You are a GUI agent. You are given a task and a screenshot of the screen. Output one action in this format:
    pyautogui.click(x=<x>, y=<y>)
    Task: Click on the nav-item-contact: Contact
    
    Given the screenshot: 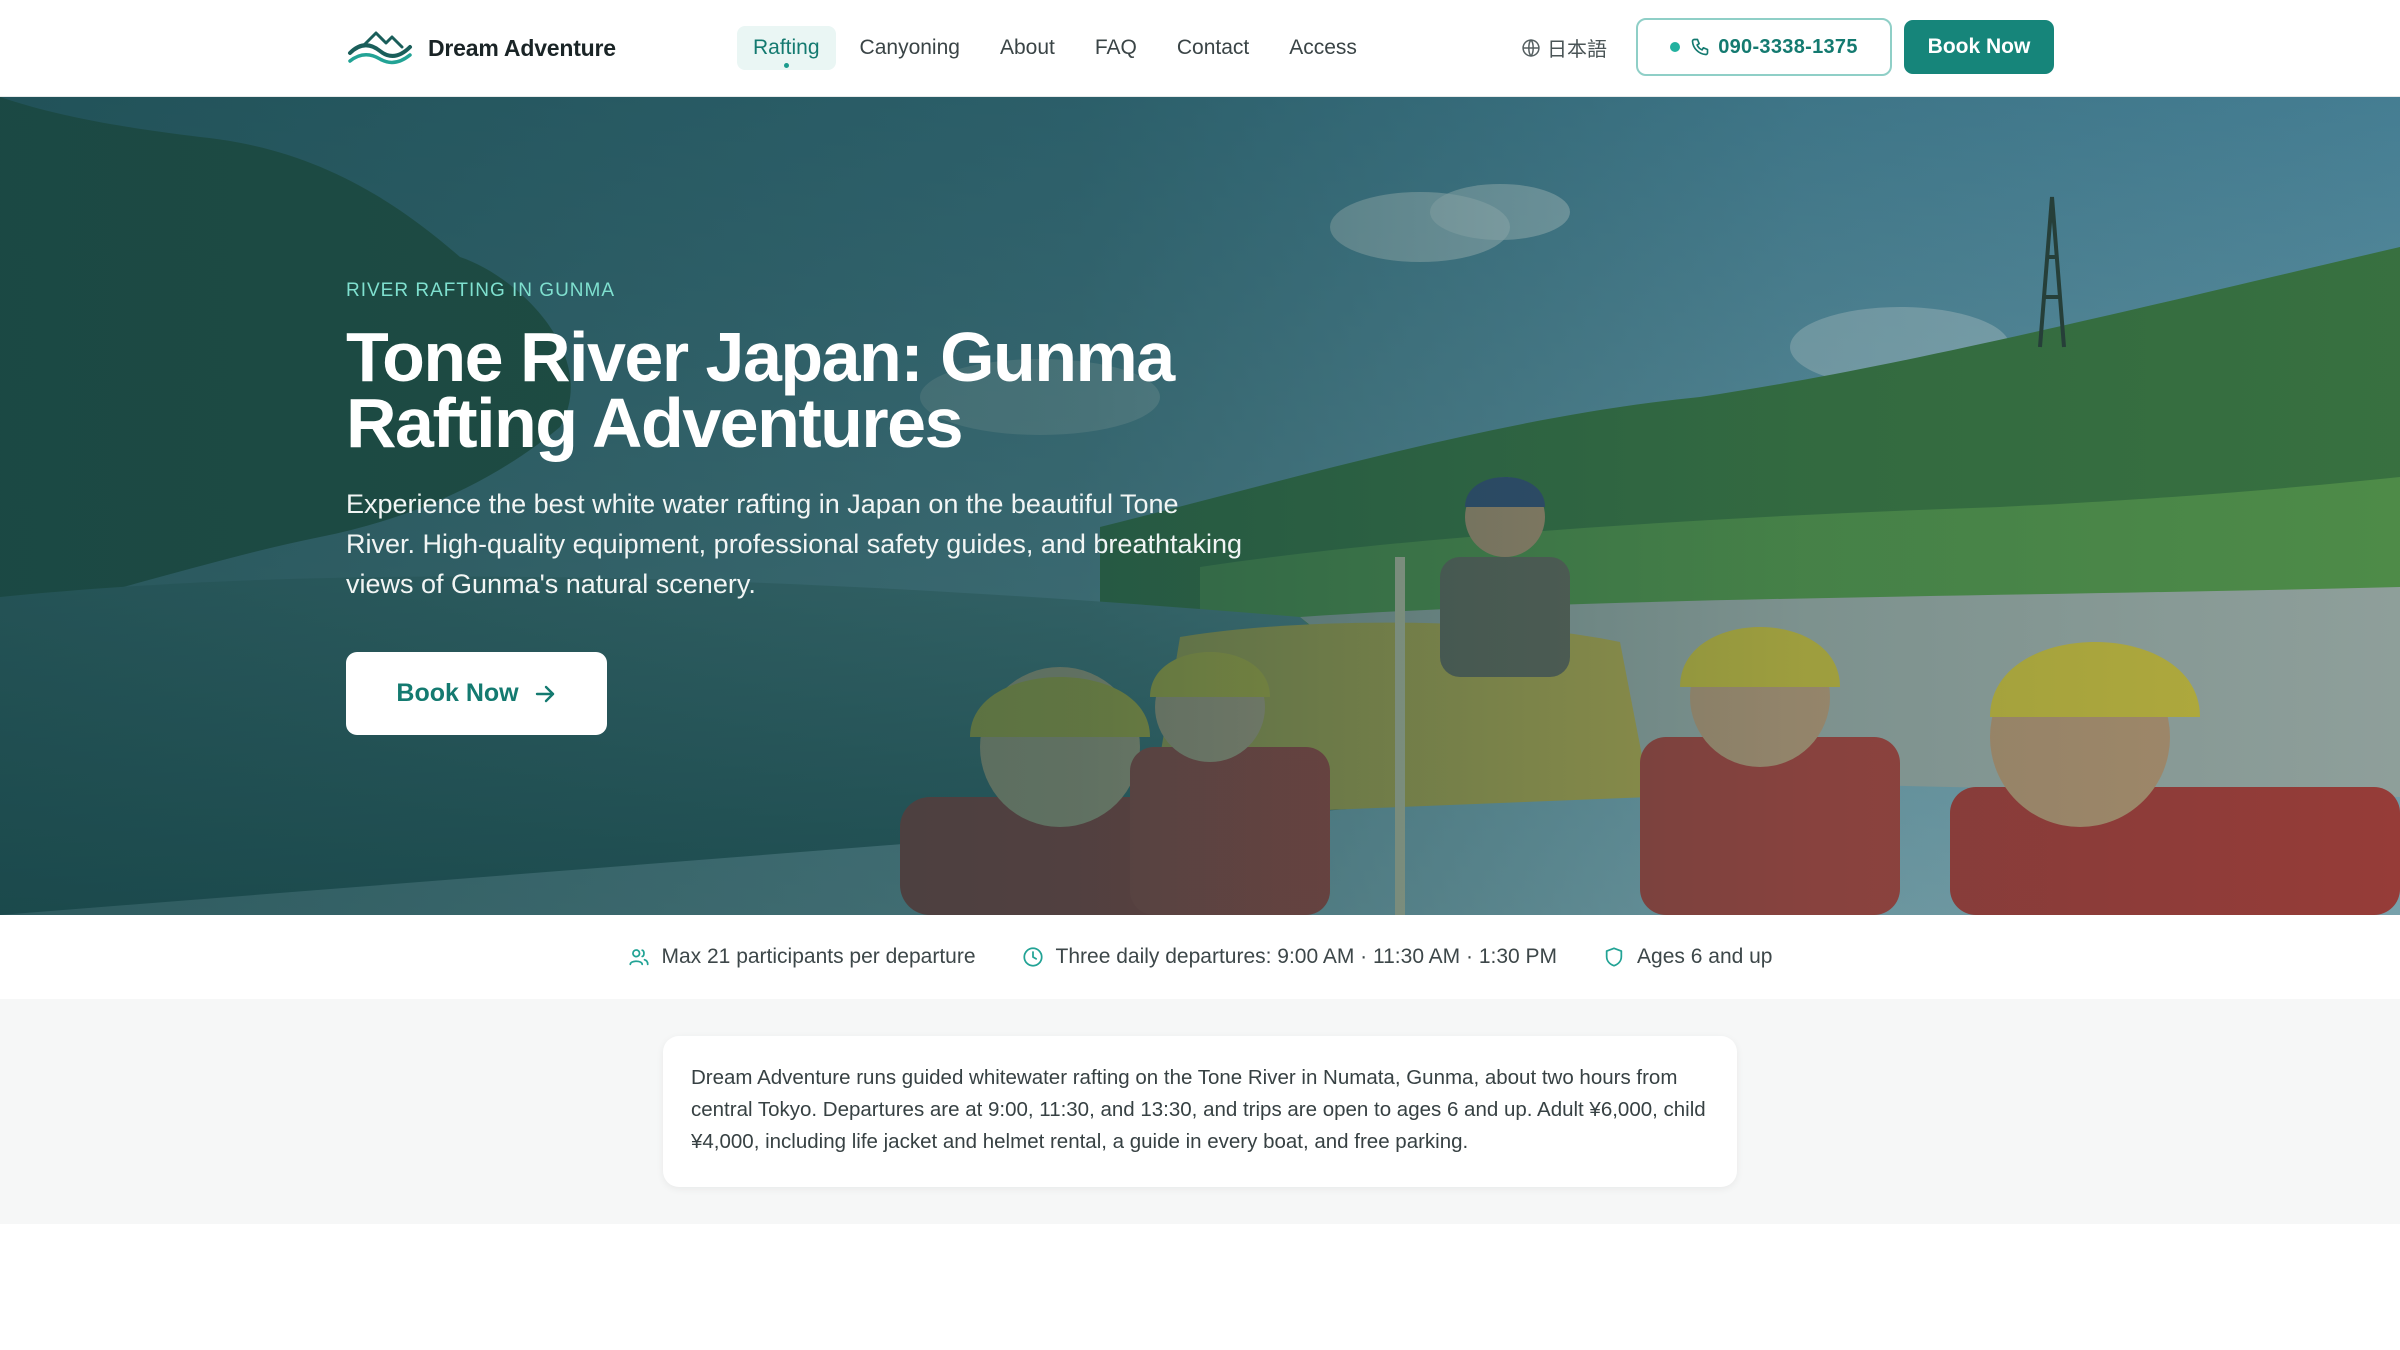 What is the action you would take?
    pyautogui.click(x=1213, y=48)
    